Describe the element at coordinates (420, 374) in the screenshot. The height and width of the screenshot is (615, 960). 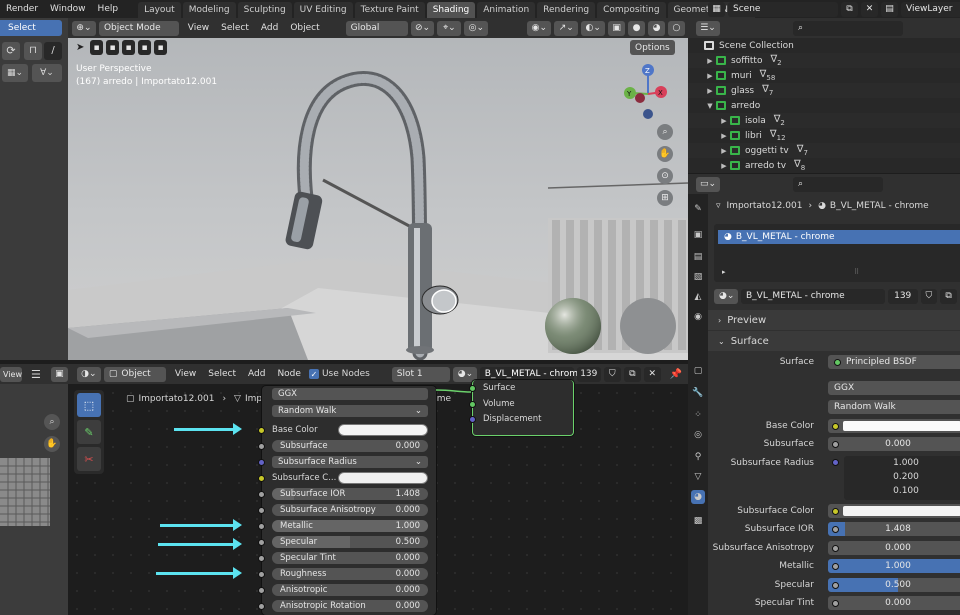
I see `slot-dropdown: Slot 1` at that location.